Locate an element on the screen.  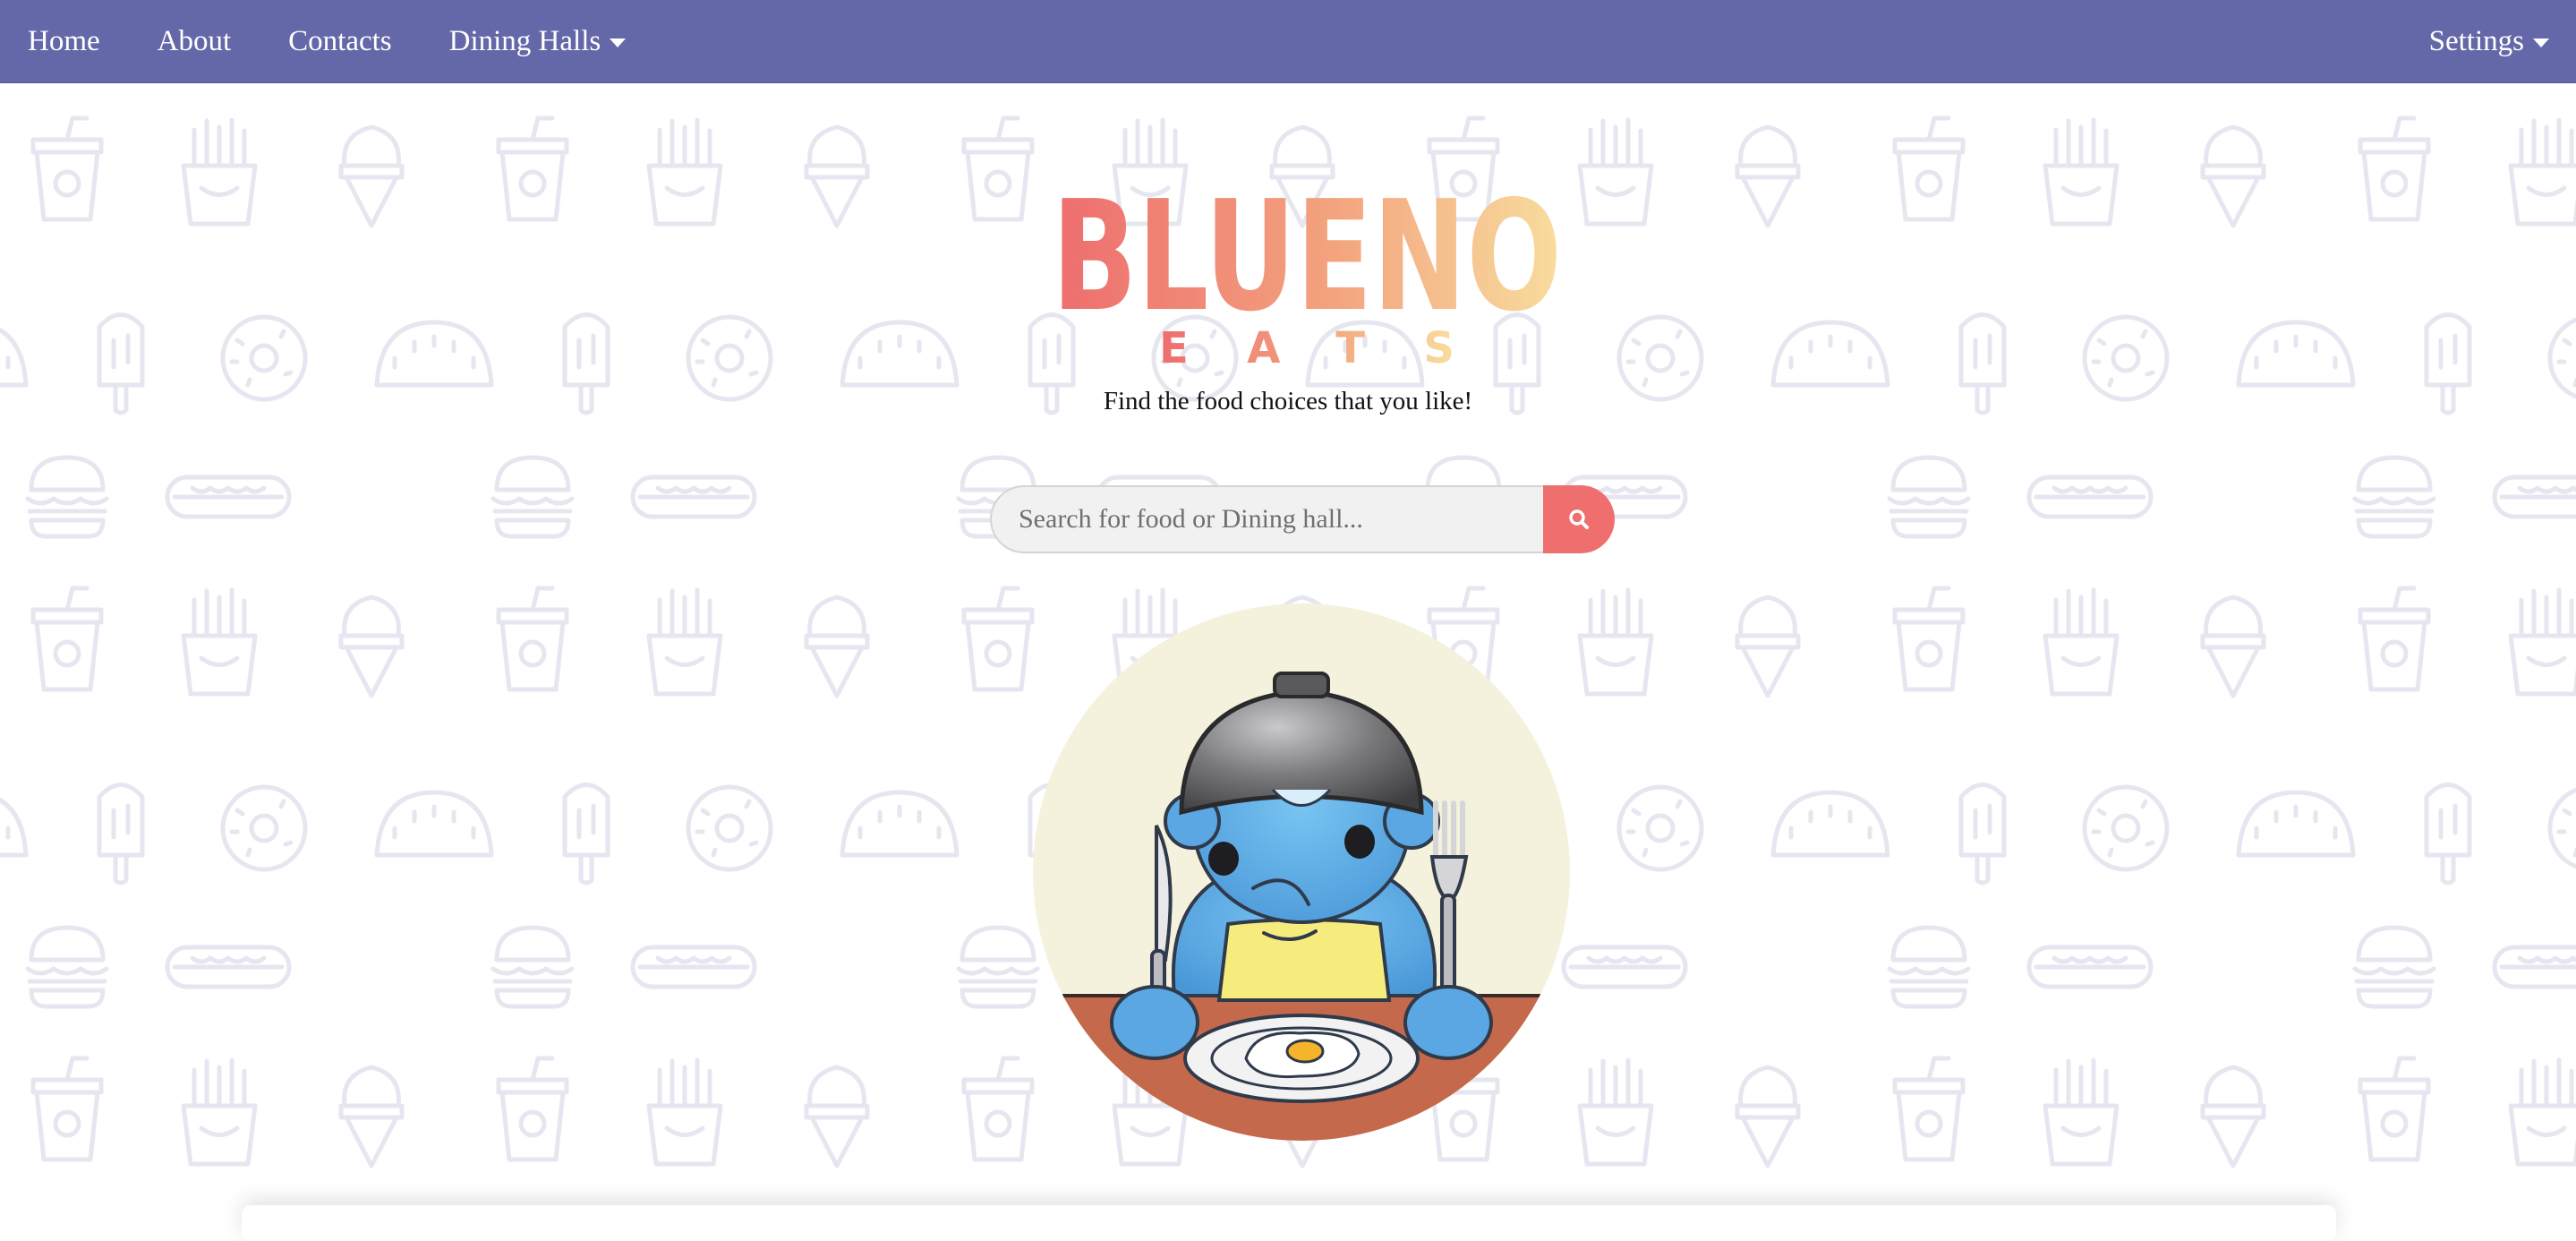
search-button is located at coordinates (1579, 519).